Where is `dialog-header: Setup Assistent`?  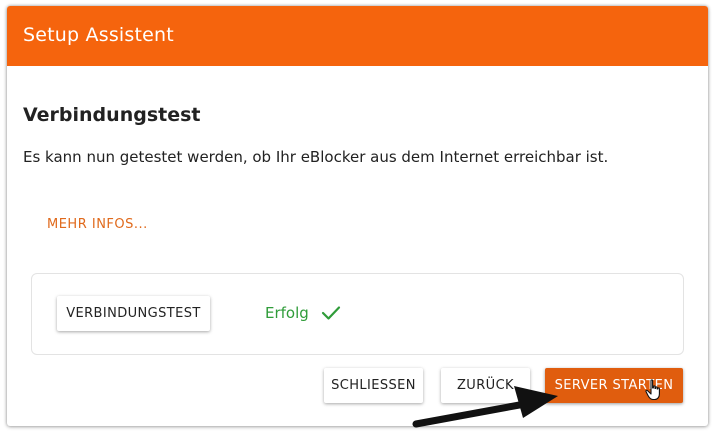 dialog-header: Setup Assistent is located at coordinates (357, 36).